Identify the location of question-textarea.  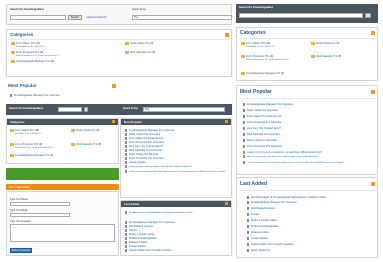
(62, 233).